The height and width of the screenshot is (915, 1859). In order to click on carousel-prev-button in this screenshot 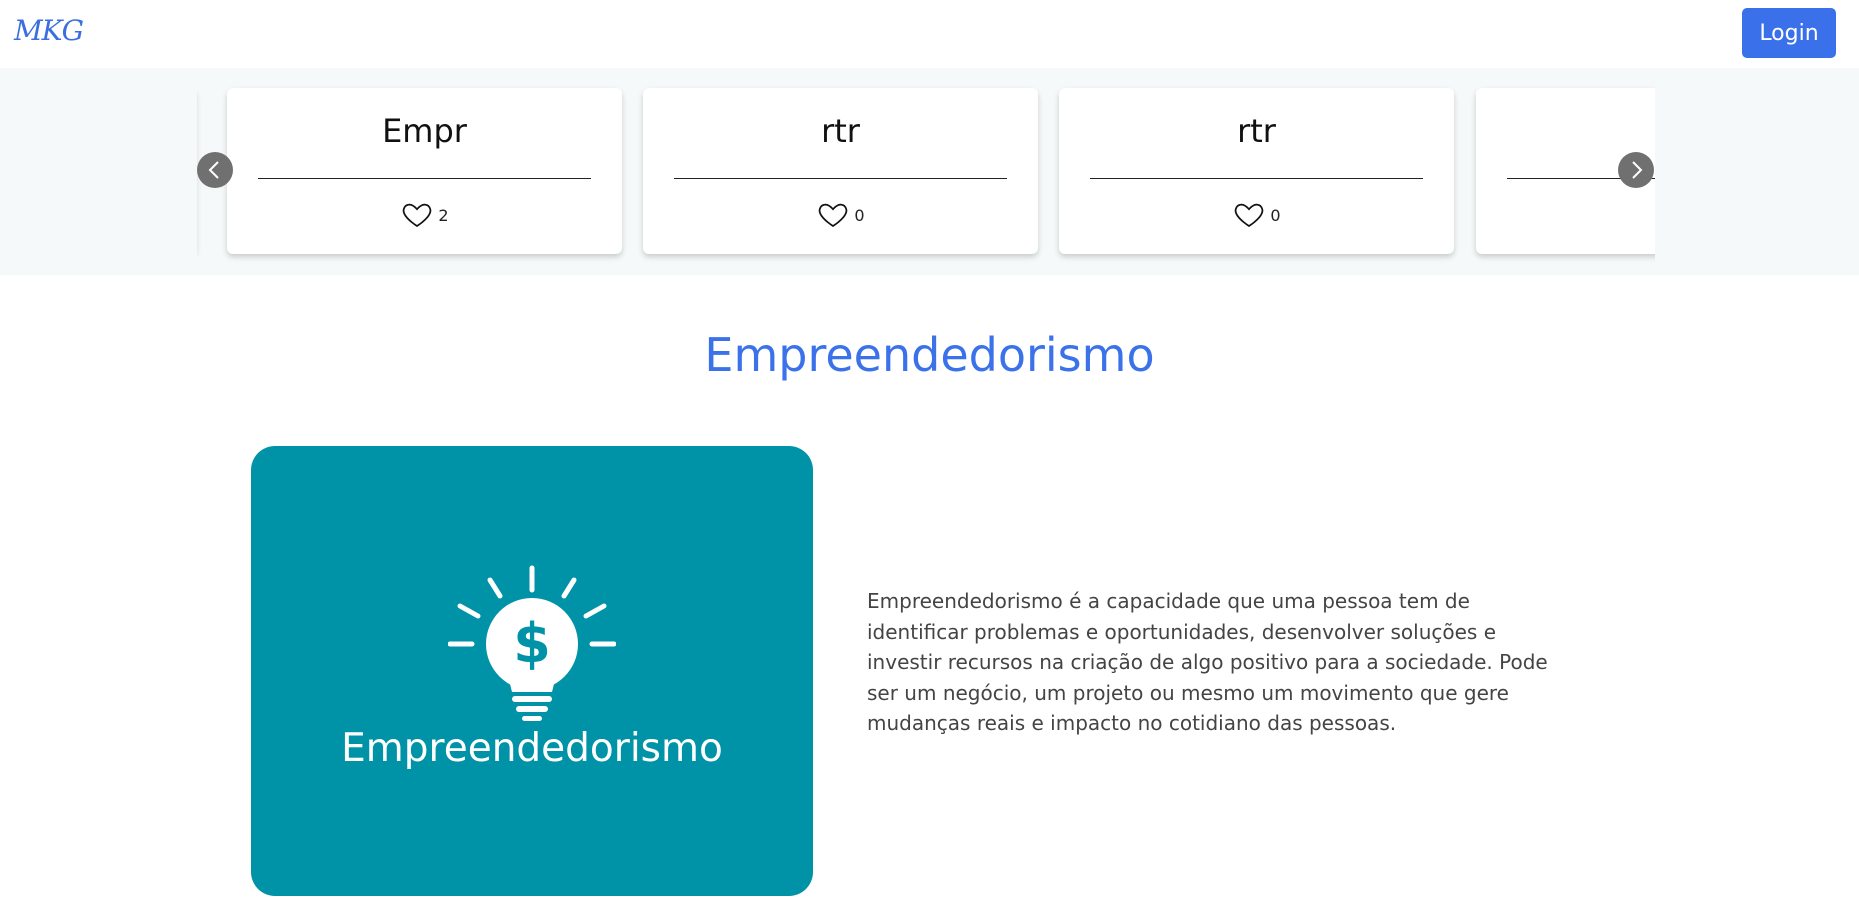, I will do `click(215, 170)`.